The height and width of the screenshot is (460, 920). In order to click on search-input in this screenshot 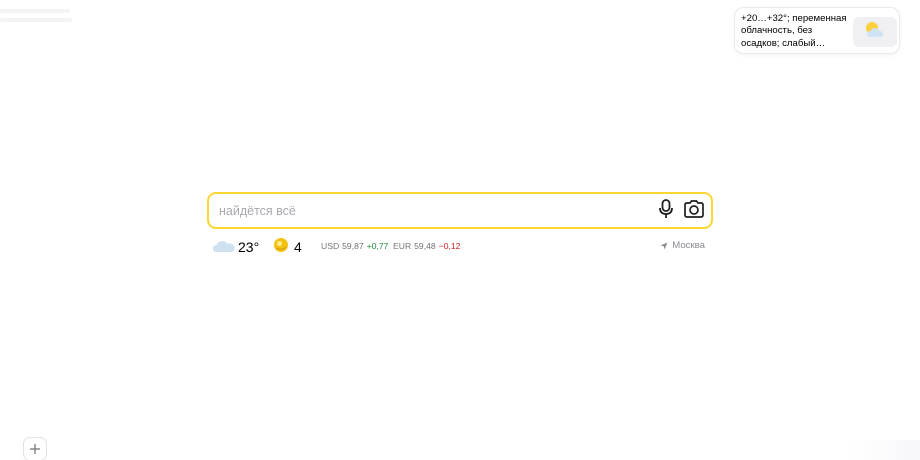, I will do `click(429, 210)`.